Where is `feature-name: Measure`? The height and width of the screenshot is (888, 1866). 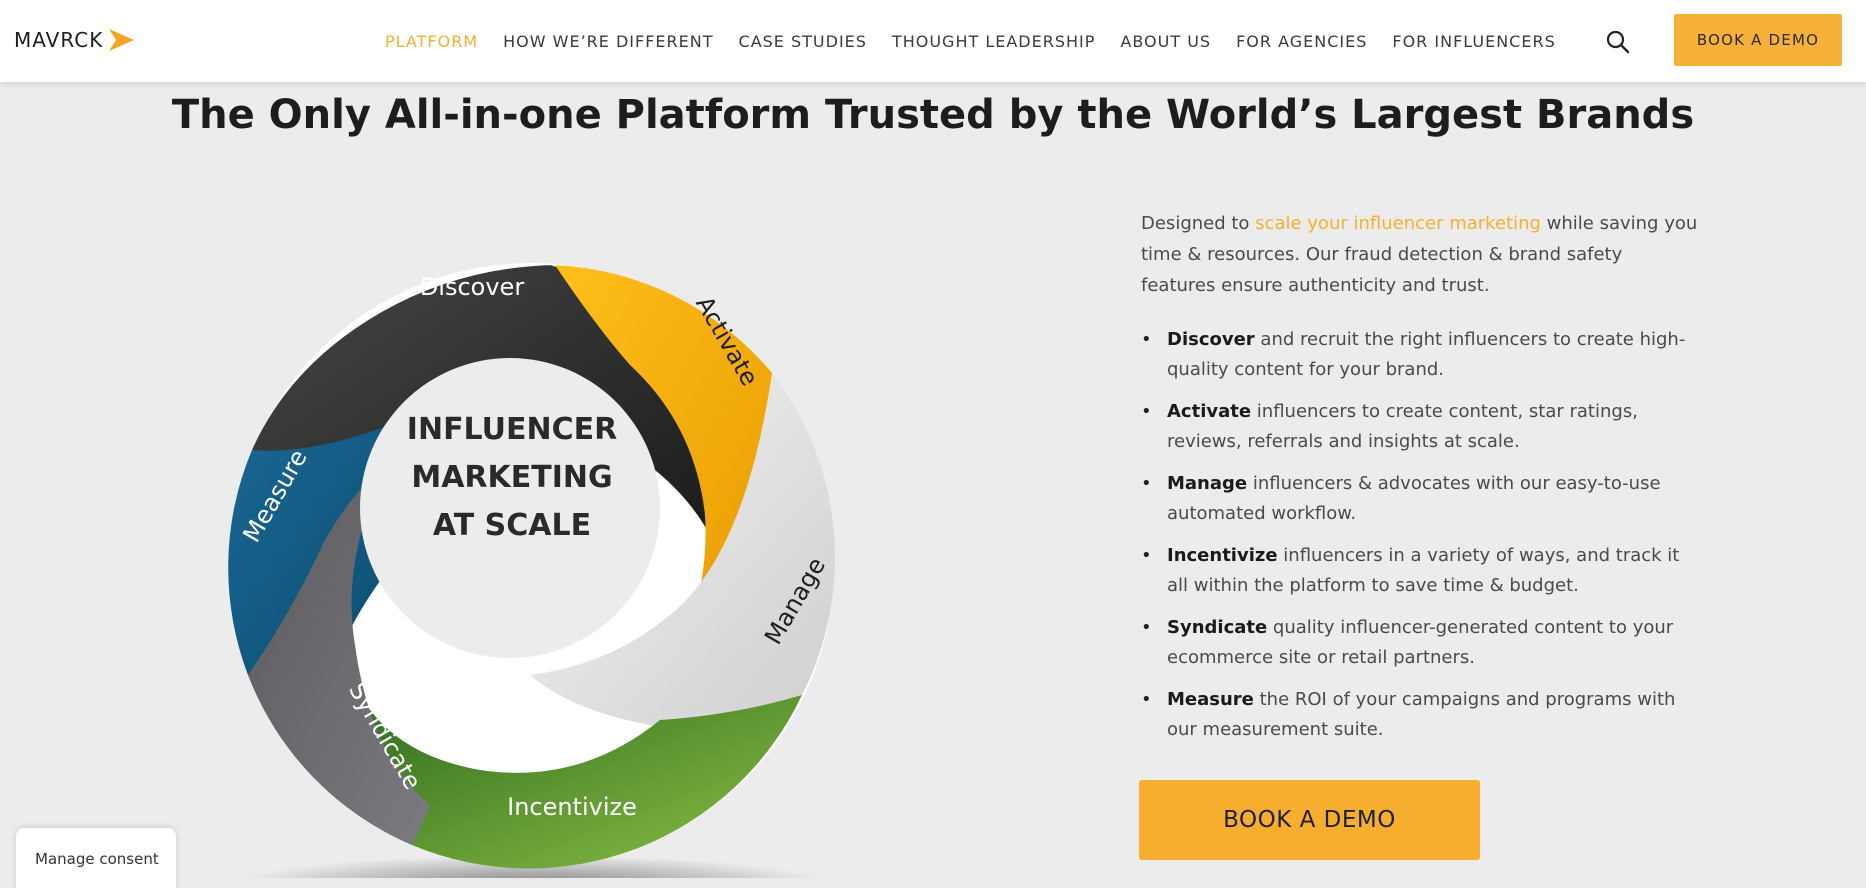
feature-name: Measure is located at coordinates (1210, 699).